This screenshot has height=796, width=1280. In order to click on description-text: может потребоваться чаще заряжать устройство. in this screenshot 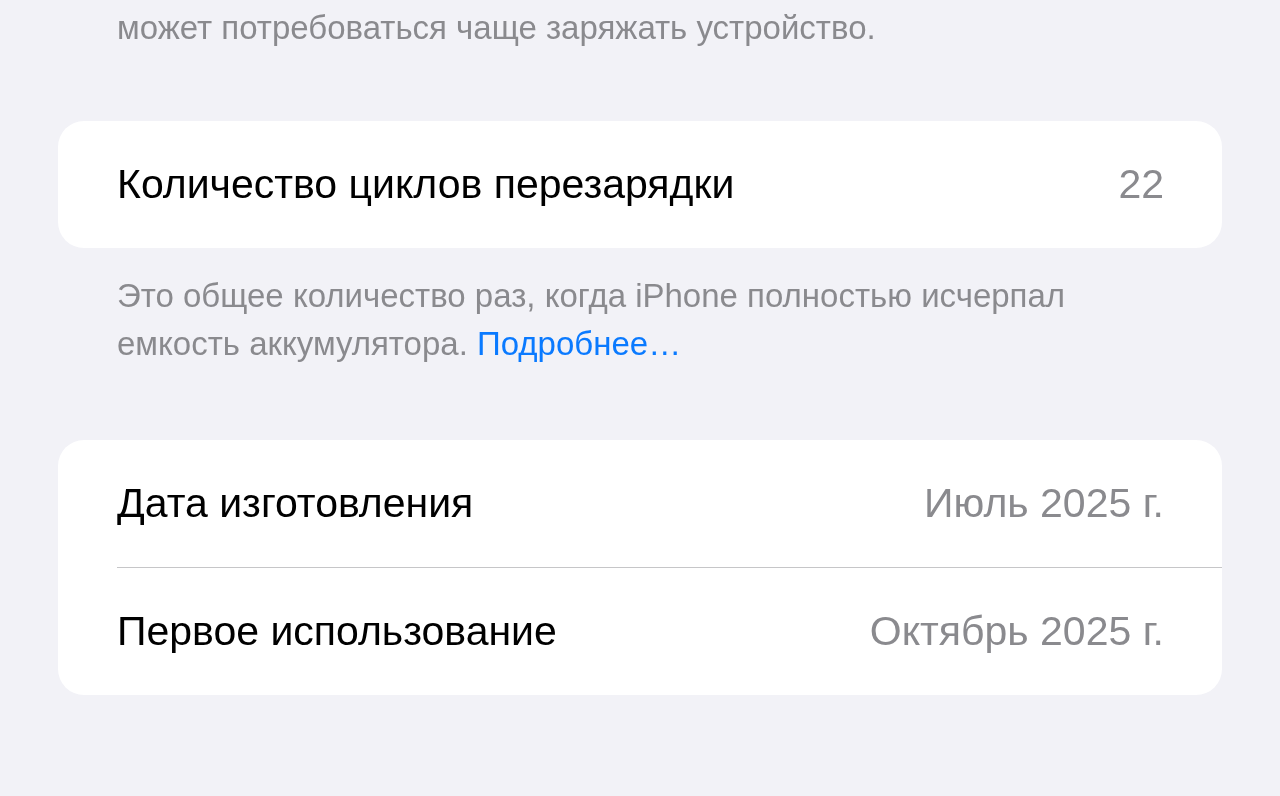, I will do `click(496, 28)`.